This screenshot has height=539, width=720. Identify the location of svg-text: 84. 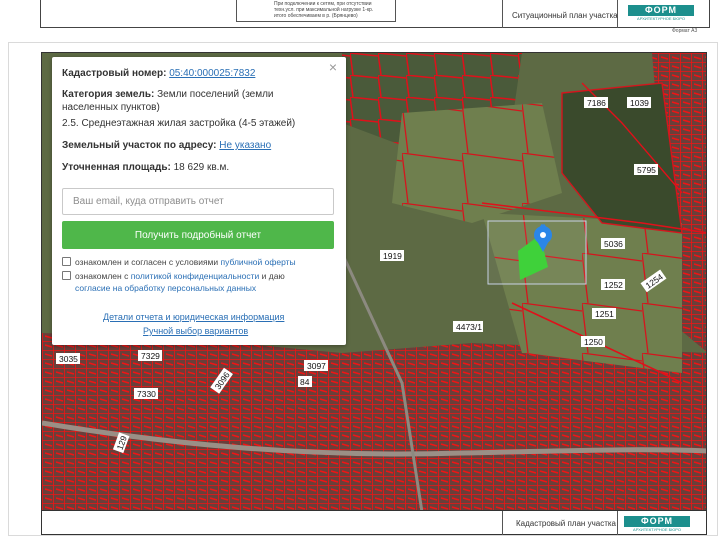
(305, 382).